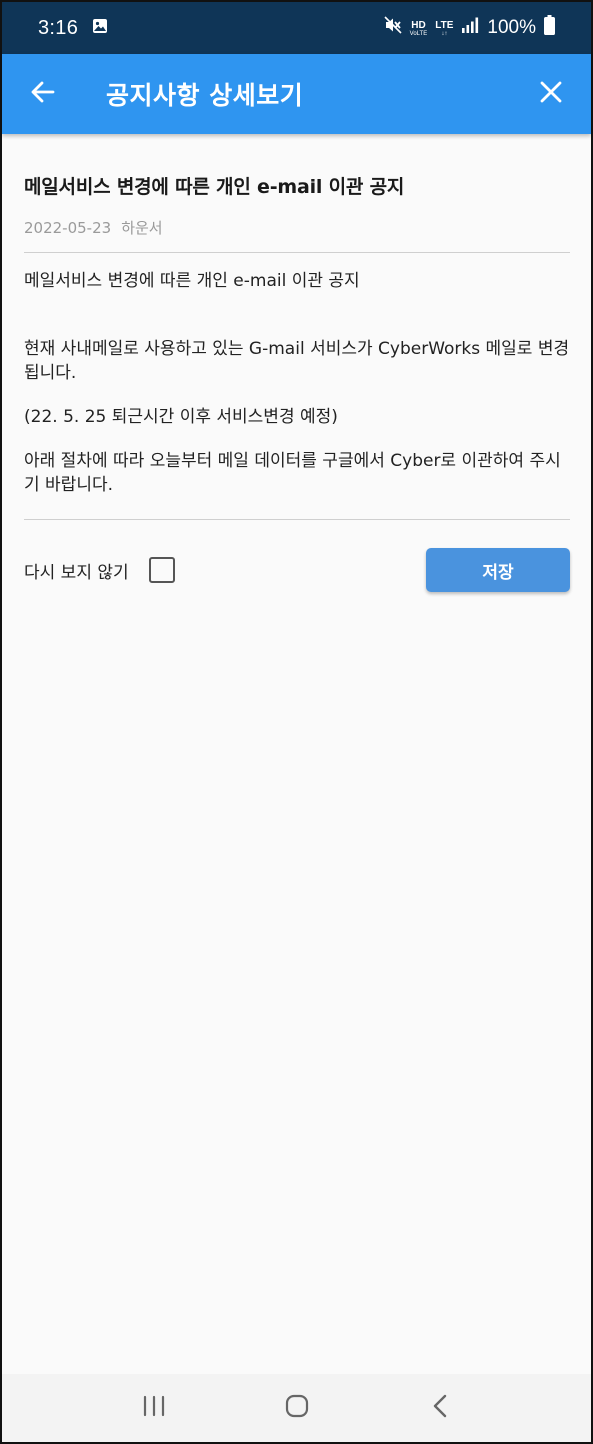 The width and height of the screenshot is (593, 1444). What do you see at coordinates (100, 28) in the screenshot?
I see `gallery-icon` at bounding box center [100, 28].